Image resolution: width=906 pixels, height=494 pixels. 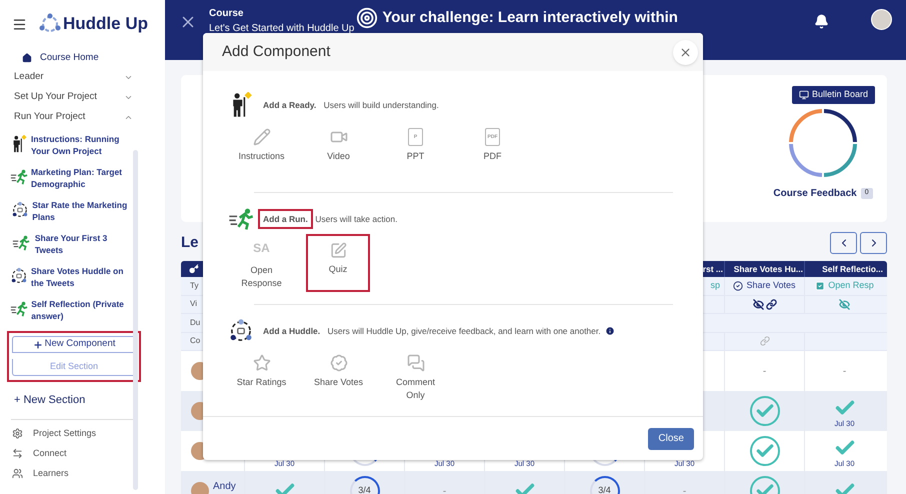 I want to click on chat-icon, so click(x=415, y=363).